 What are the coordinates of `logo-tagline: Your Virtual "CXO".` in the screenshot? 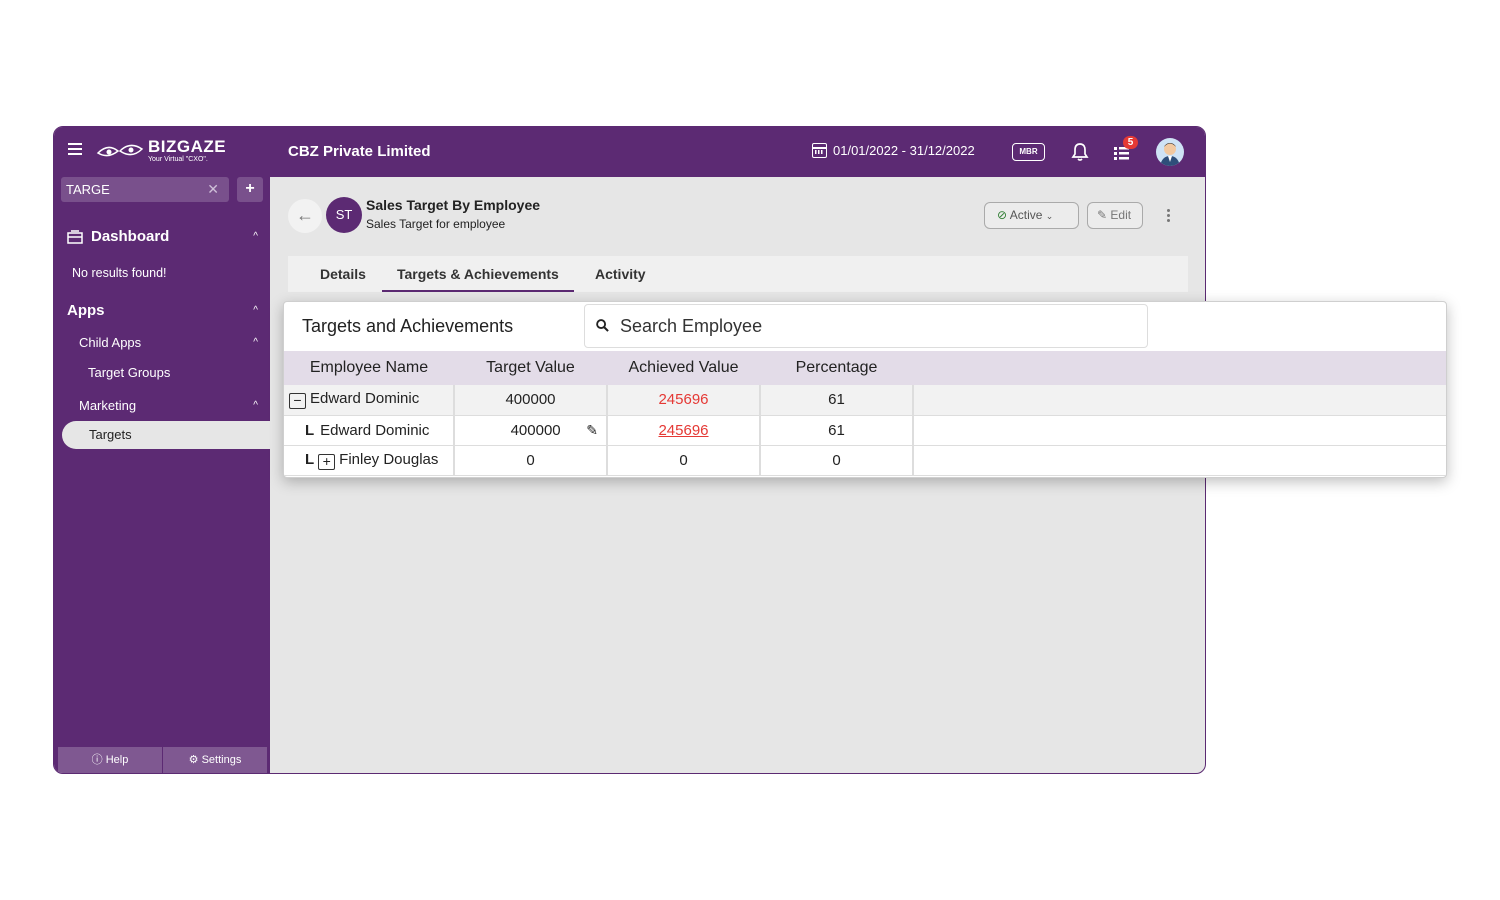 It's located at (178, 159).